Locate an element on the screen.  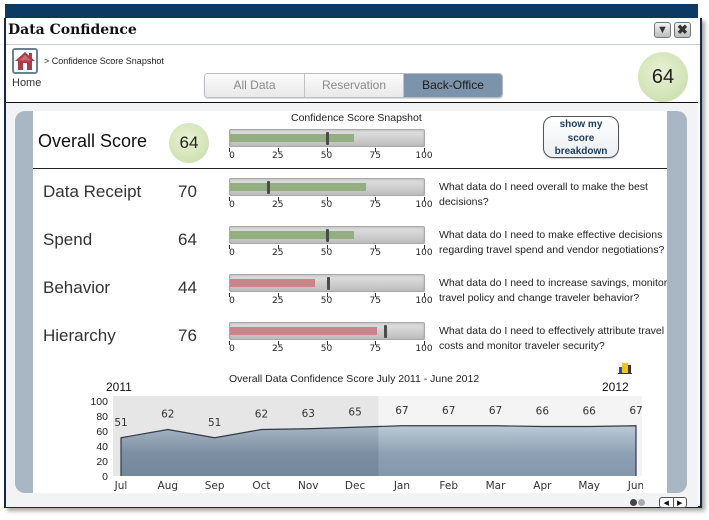
next-page-button: ▶ is located at coordinates (680, 502).